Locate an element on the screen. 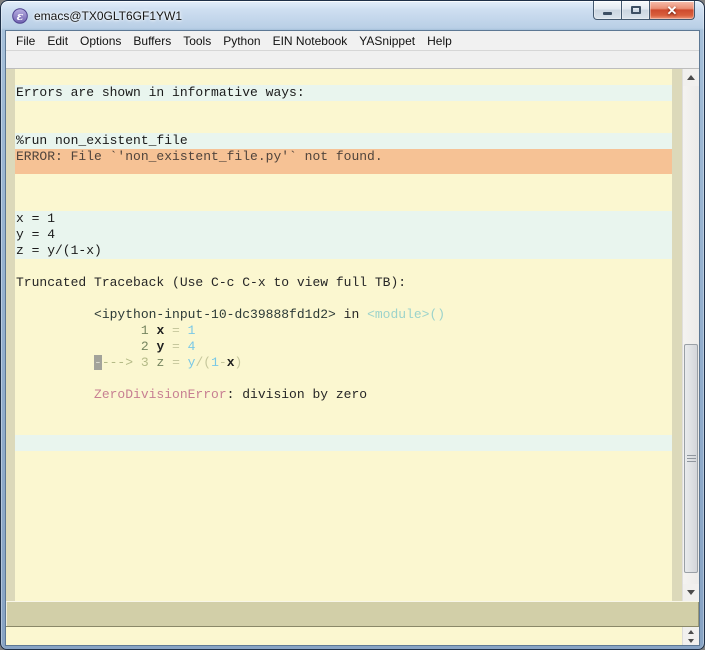 This screenshot has width=705, height=650. cell9-input: %run non_existent_file is located at coordinates (343, 141).